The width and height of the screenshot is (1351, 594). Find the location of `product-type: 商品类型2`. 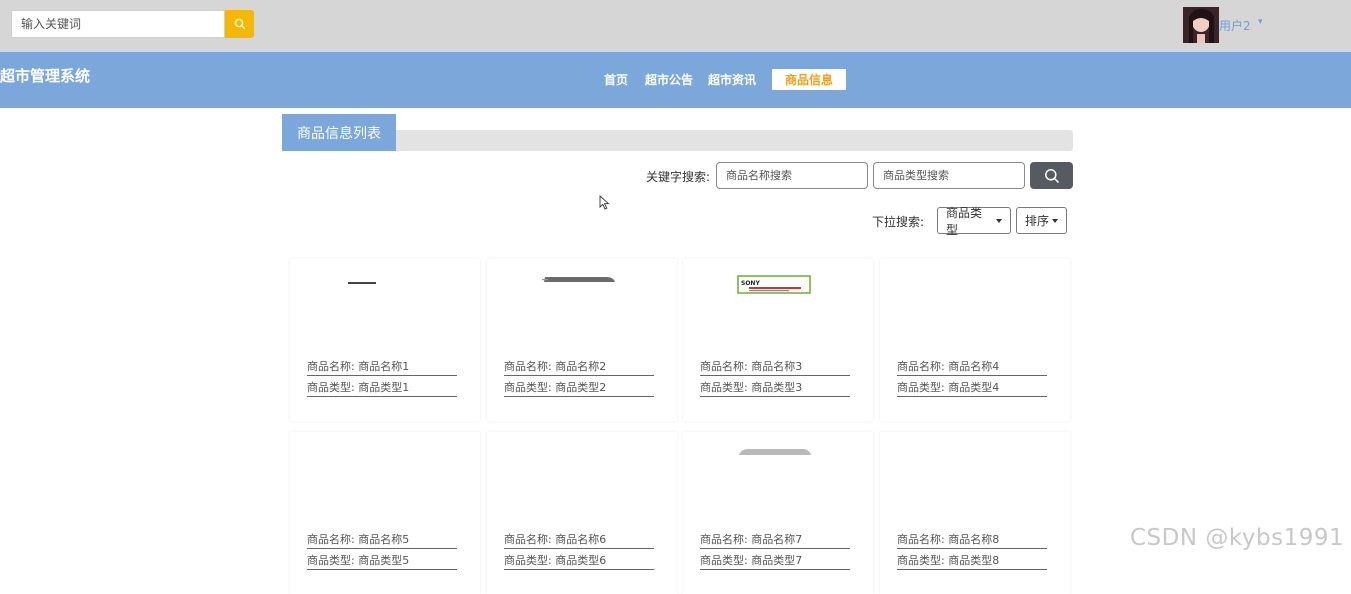

product-type: 商品类型2 is located at coordinates (581, 387).